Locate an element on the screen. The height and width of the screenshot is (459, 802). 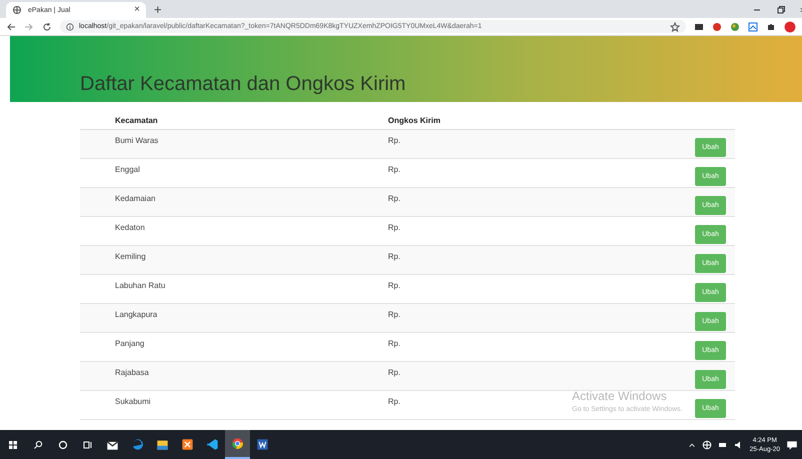
column-header: Kecamatan is located at coordinates (137, 120).